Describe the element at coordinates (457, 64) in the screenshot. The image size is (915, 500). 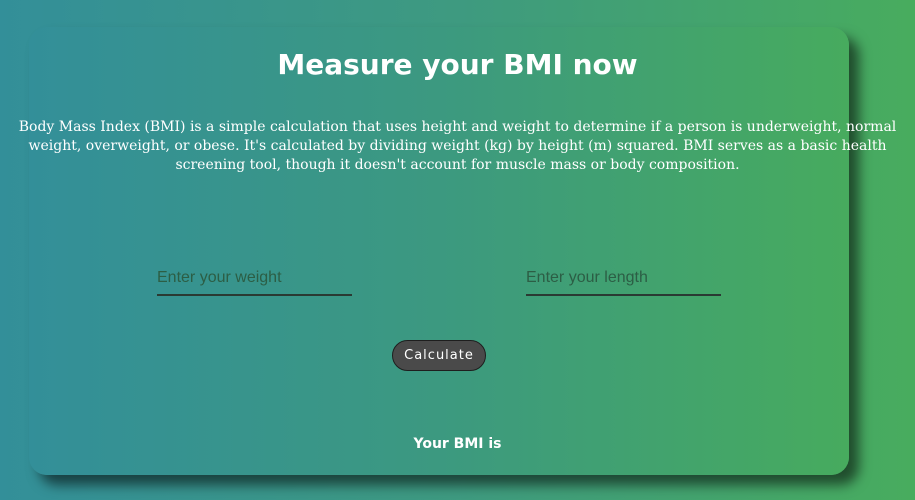
I see `page-title: Measure your BMI now` at that location.